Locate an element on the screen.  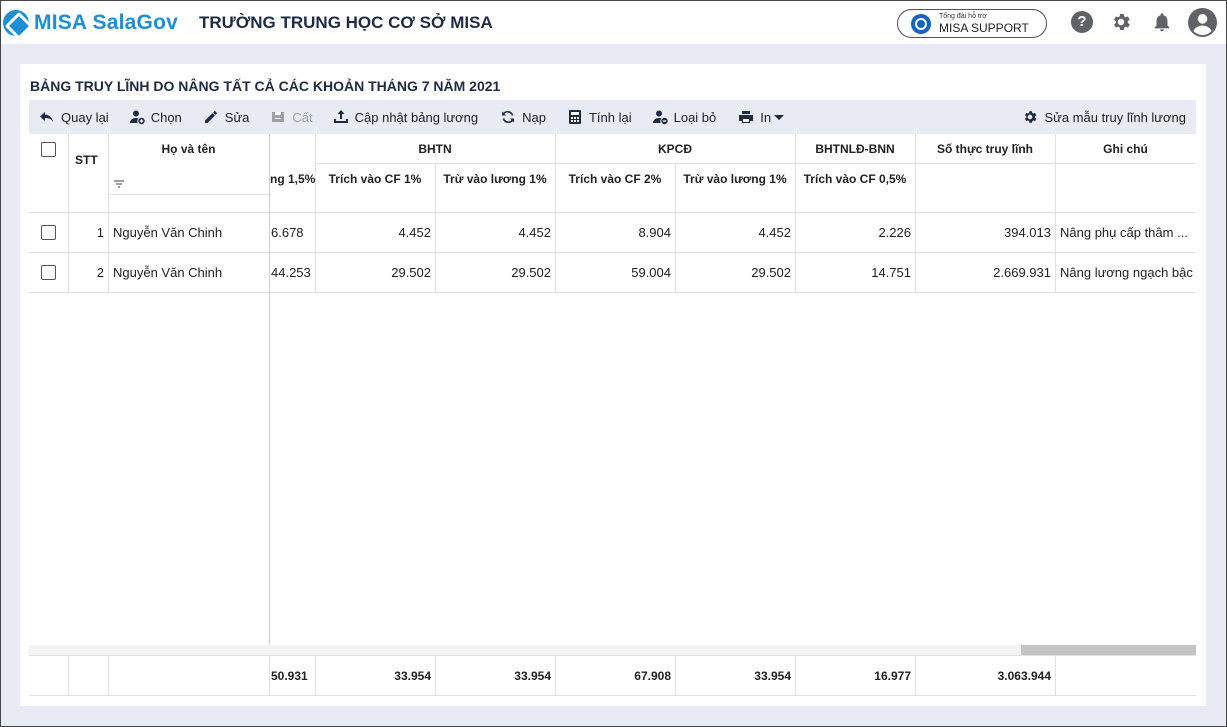
row-bhtn-salary: 4.452 is located at coordinates (534, 232).